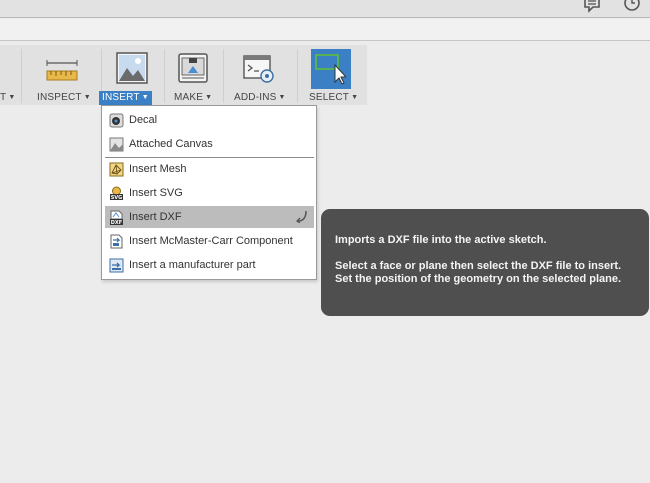  Describe the element at coordinates (158, 169) in the screenshot. I see `menu-item-label: Insert Mesh` at that location.